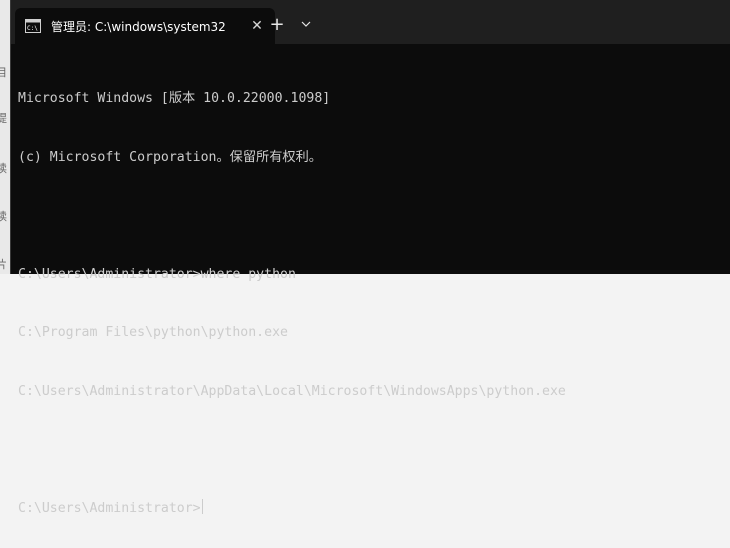  Describe the element at coordinates (170, 157) in the screenshot. I see `console-line: (c) Microsoft Corporation。保留所有权利。` at that location.